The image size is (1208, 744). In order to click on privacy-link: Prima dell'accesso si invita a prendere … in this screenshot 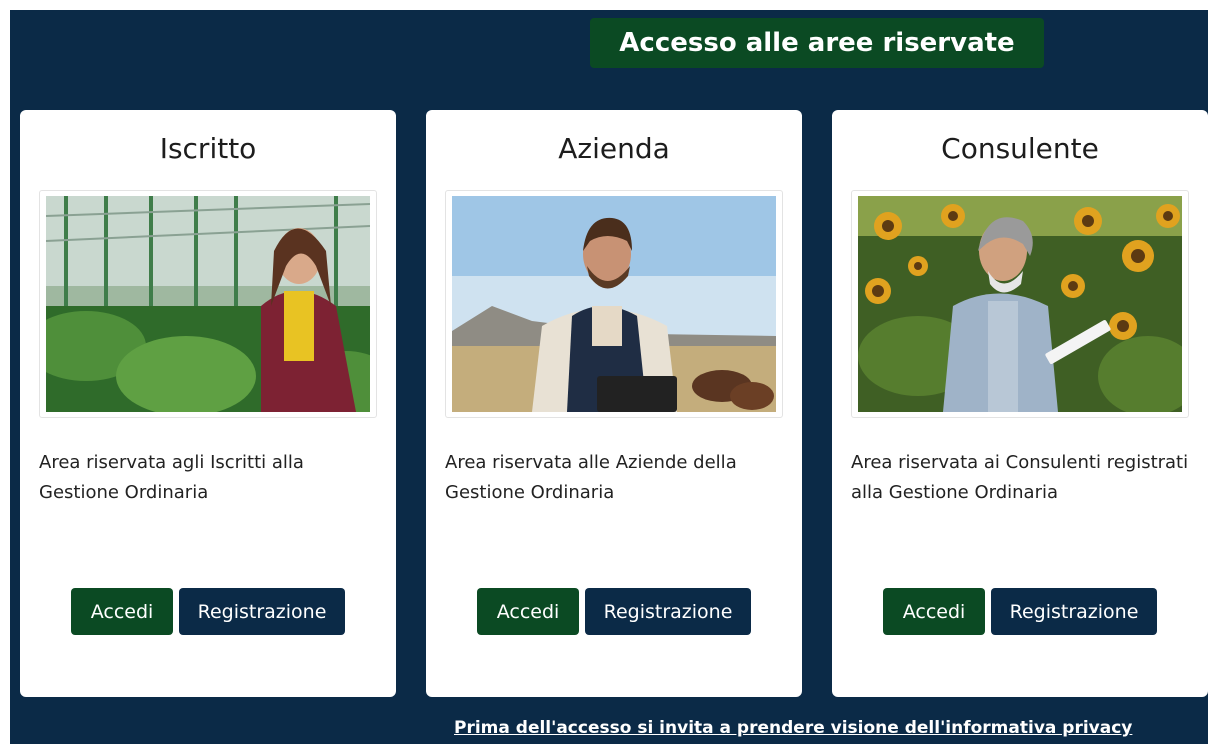, I will do `click(793, 728)`.